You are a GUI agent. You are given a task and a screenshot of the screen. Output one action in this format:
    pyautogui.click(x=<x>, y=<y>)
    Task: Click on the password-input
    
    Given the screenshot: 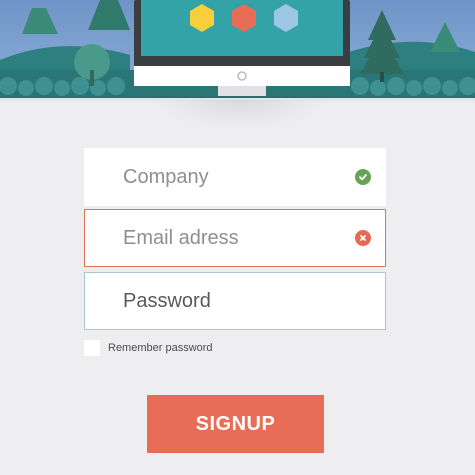 What is the action you would take?
    pyautogui.click(x=233, y=301)
    